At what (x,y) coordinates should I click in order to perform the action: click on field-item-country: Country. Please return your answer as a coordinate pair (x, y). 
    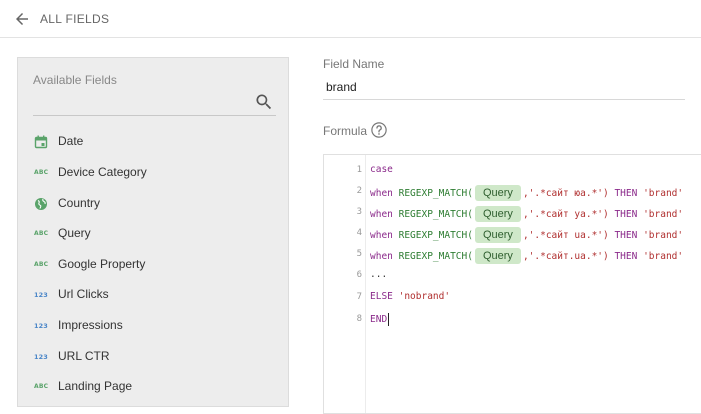
    Looking at the image, I should click on (153, 204).